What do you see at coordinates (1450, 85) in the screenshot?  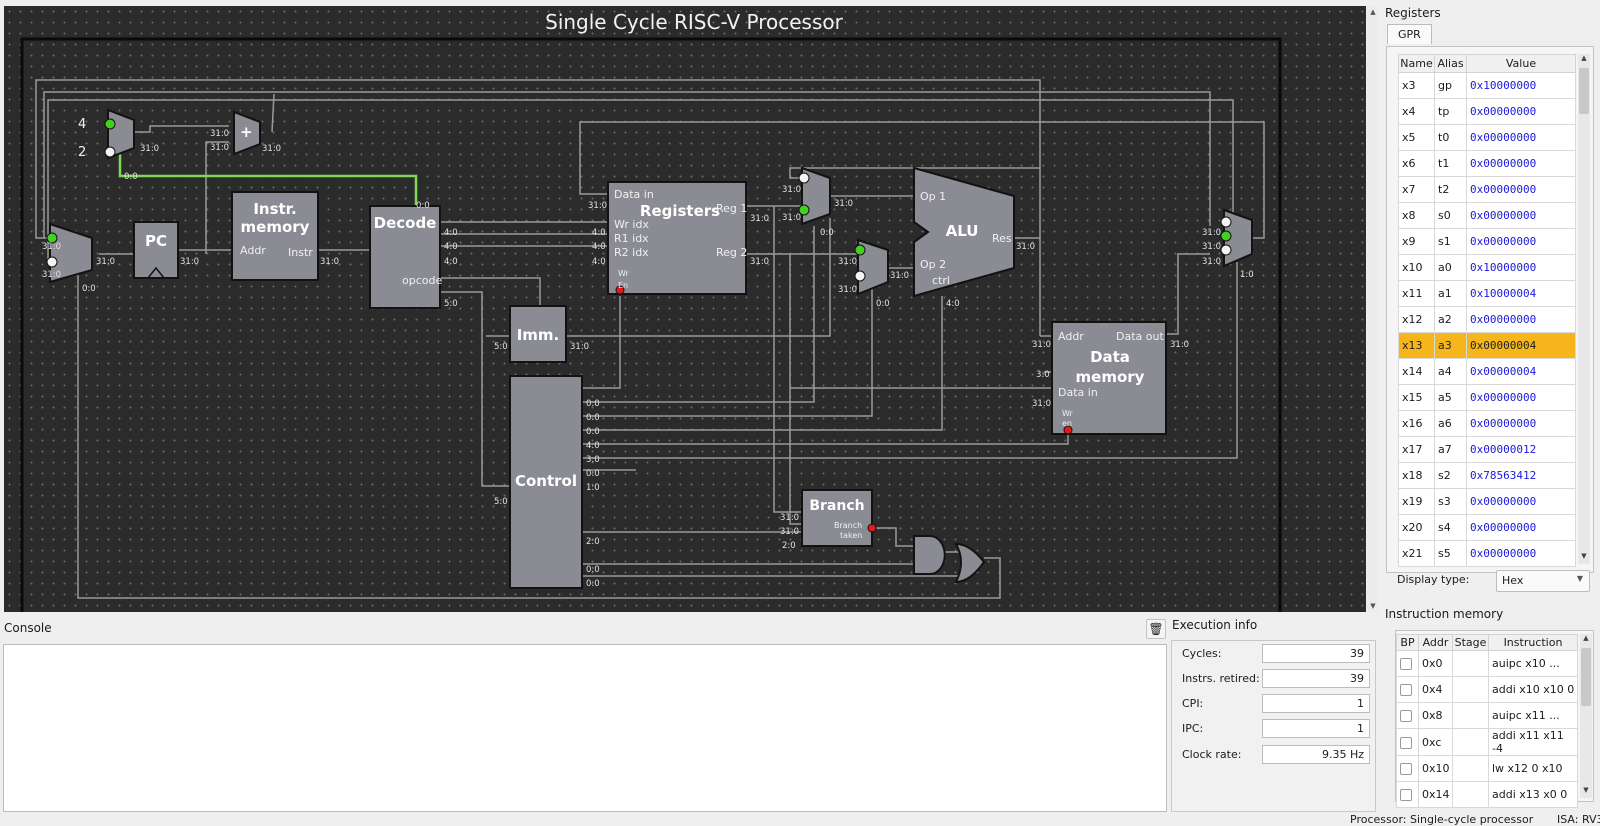 I see `register-alias: gp` at bounding box center [1450, 85].